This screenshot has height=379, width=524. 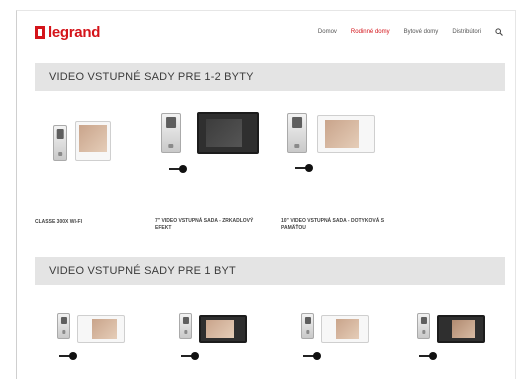 I want to click on product-card-7in-zrkadlovy: 7" VIDEO VSTUPNÁ SADA - ZRKADLOVÝ EFEKT, so click(x=215, y=172).